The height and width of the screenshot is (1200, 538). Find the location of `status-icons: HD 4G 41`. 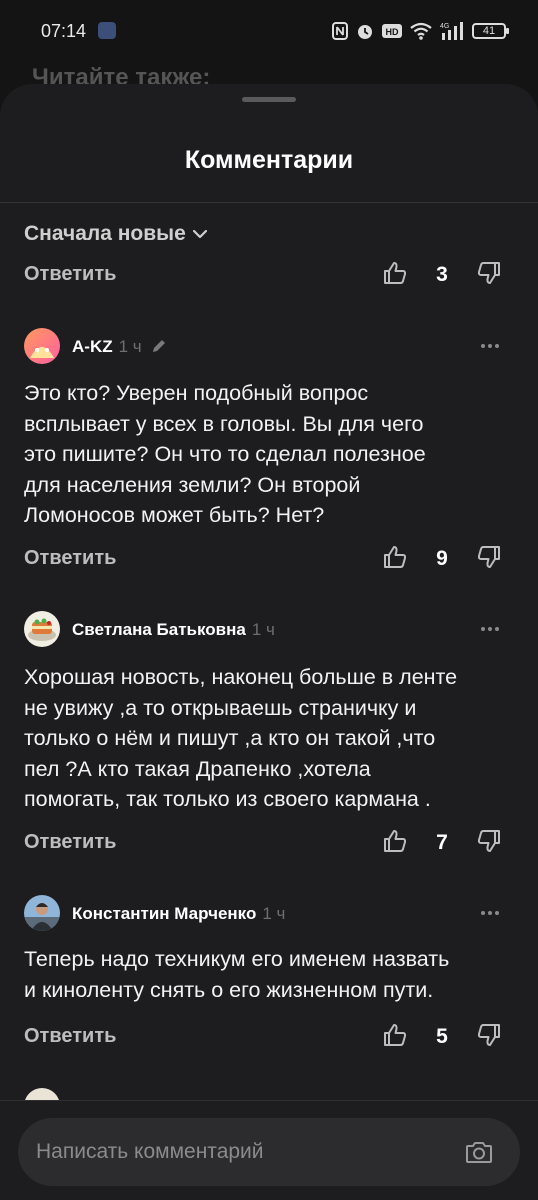

status-icons: HD 4G 41 is located at coordinates (420, 31).